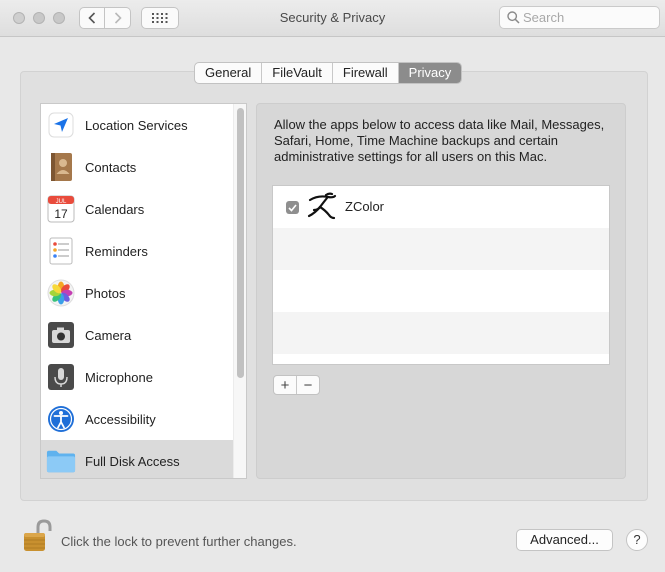 The height and width of the screenshot is (572, 665). I want to click on microphone-icon, so click(61, 377).